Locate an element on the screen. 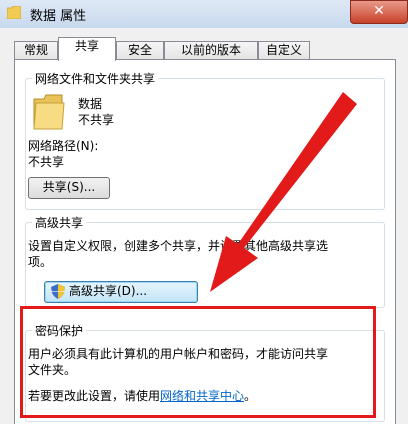 The height and width of the screenshot is (424, 408). shield-icon is located at coordinates (58, 291).